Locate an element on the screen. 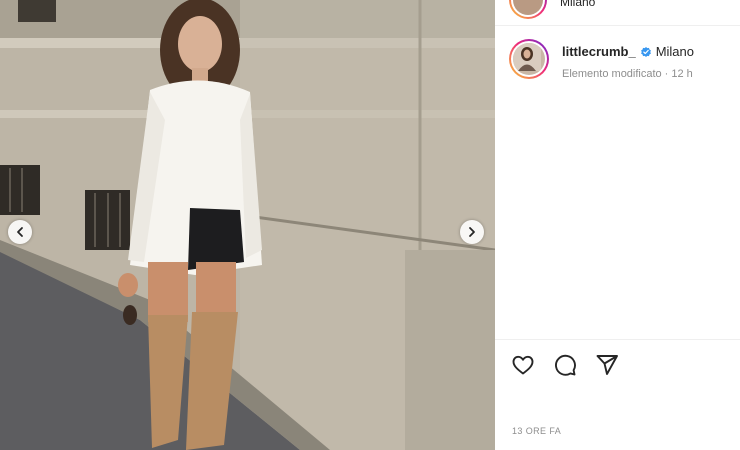  username-line: littlecrumb_ Milano is located at coordinates (628, 51).